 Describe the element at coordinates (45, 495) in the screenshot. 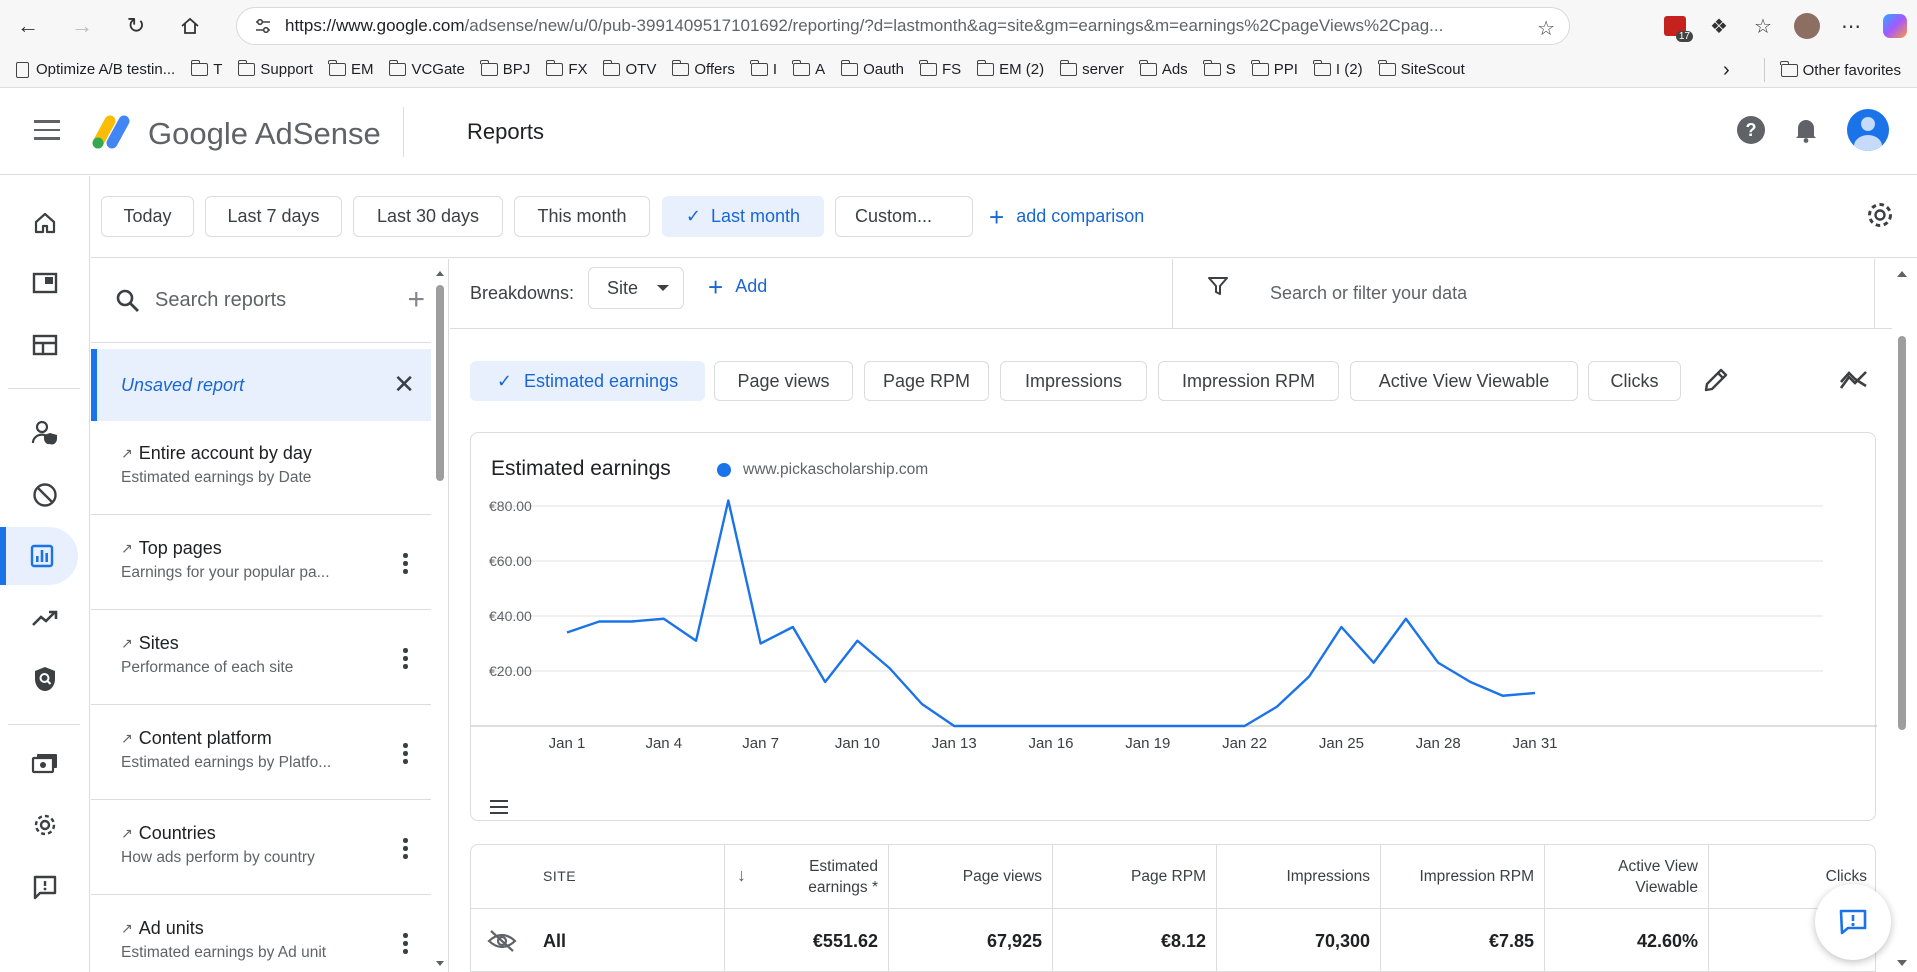

I see `blocking-controls-nav-icon` at that location.